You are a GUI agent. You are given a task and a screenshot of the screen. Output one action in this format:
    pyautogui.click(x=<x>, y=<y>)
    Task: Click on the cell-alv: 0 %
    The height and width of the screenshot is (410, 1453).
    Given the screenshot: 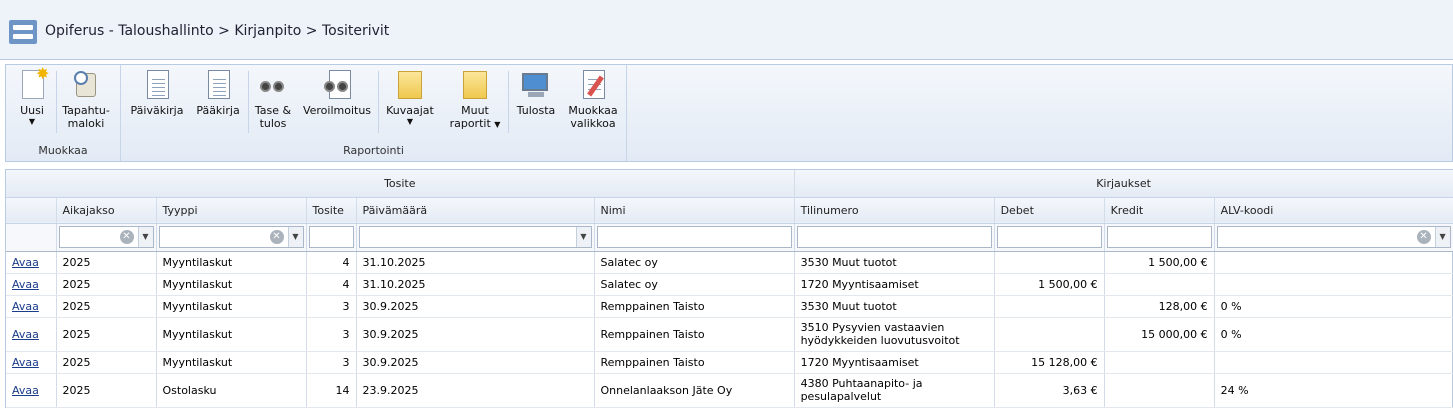 What is the action you would take?
    pyautogui.click(x=1333, y=334)
    